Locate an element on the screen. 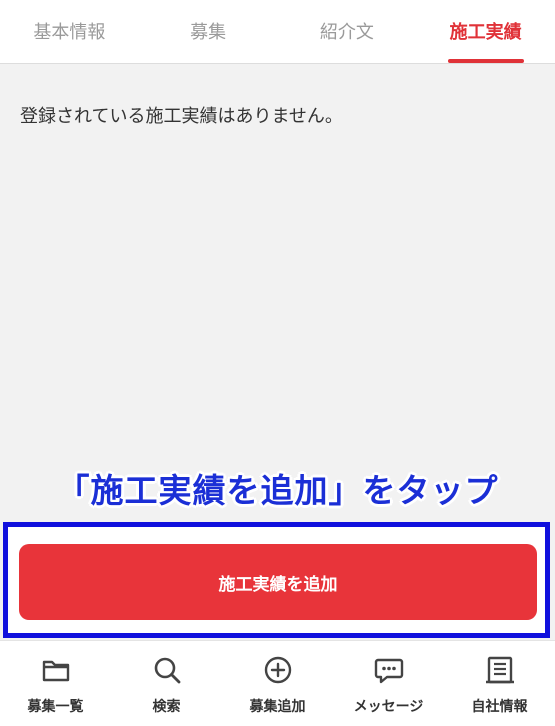 This screenshot has height=726, width=555. tab-bar: 基本情報 募集 紹介文 施工実績 is located at coordinates (277, 32).